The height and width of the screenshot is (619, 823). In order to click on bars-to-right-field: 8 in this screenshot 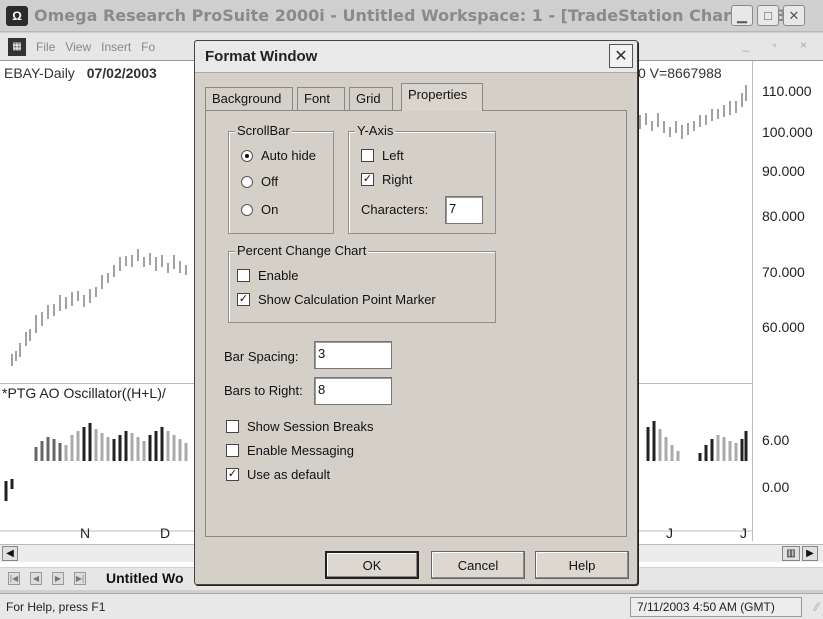, I will do `click(353, 391)`.